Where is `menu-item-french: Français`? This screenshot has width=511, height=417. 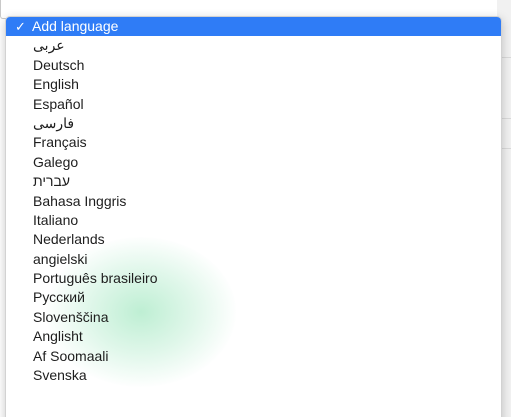
menu-item-french: Français is located at coordinates (253, 142).